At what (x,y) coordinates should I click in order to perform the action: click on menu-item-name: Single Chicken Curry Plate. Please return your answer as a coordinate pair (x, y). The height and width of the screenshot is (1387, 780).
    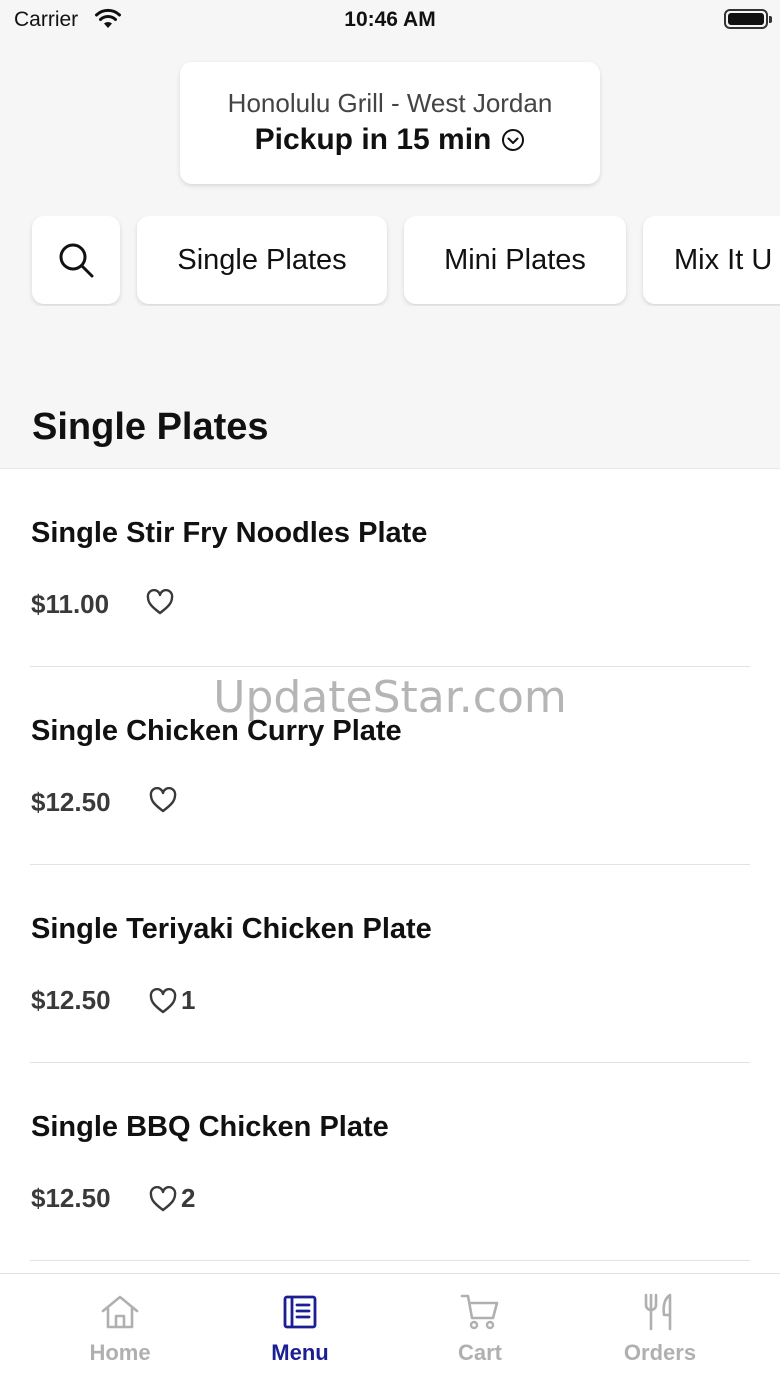
    Looking at the image, I should click on (216, 731).